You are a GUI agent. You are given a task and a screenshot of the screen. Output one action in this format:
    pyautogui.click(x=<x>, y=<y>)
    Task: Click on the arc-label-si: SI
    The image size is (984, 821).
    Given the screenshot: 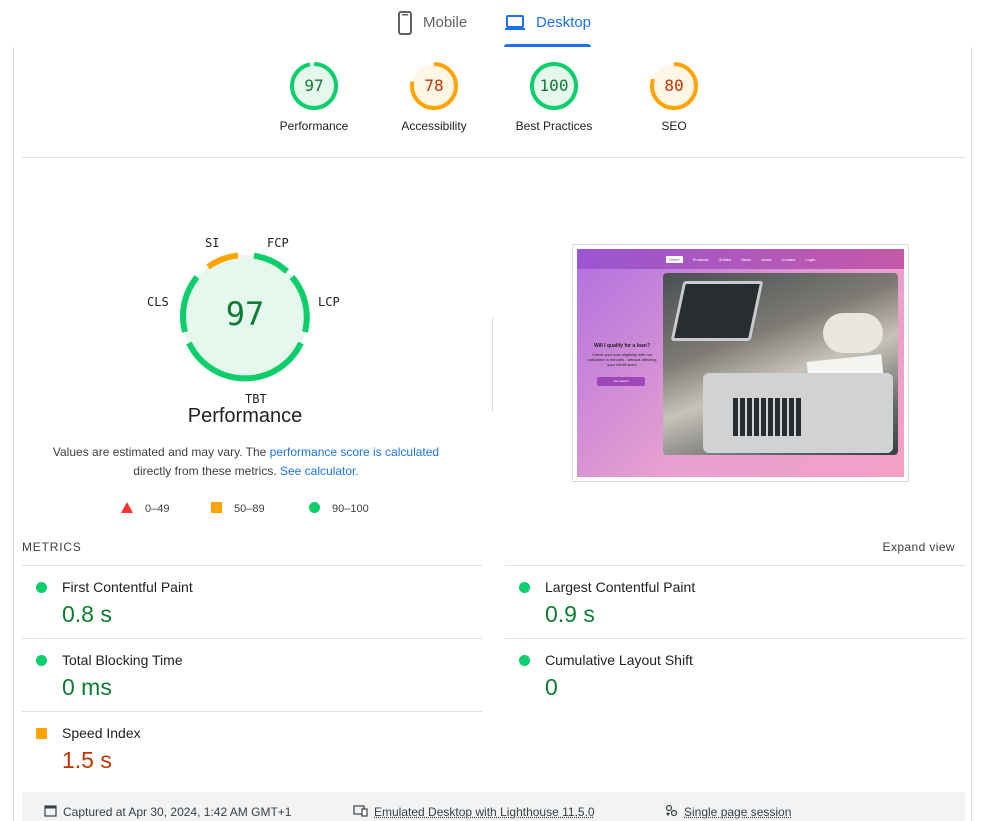 What is the action you would take?
    pyautogui.click(x=212, y=243)
    